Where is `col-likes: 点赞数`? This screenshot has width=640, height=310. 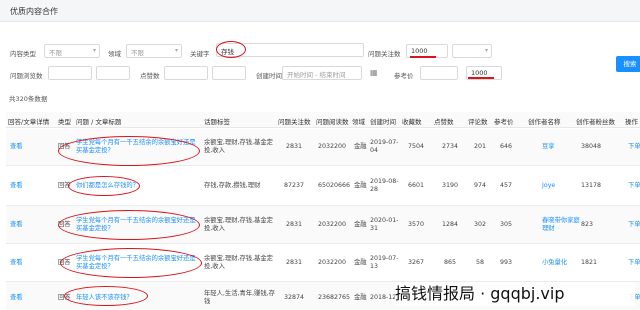 col-likes: 点赞数 is located at coordinates (444, 122).